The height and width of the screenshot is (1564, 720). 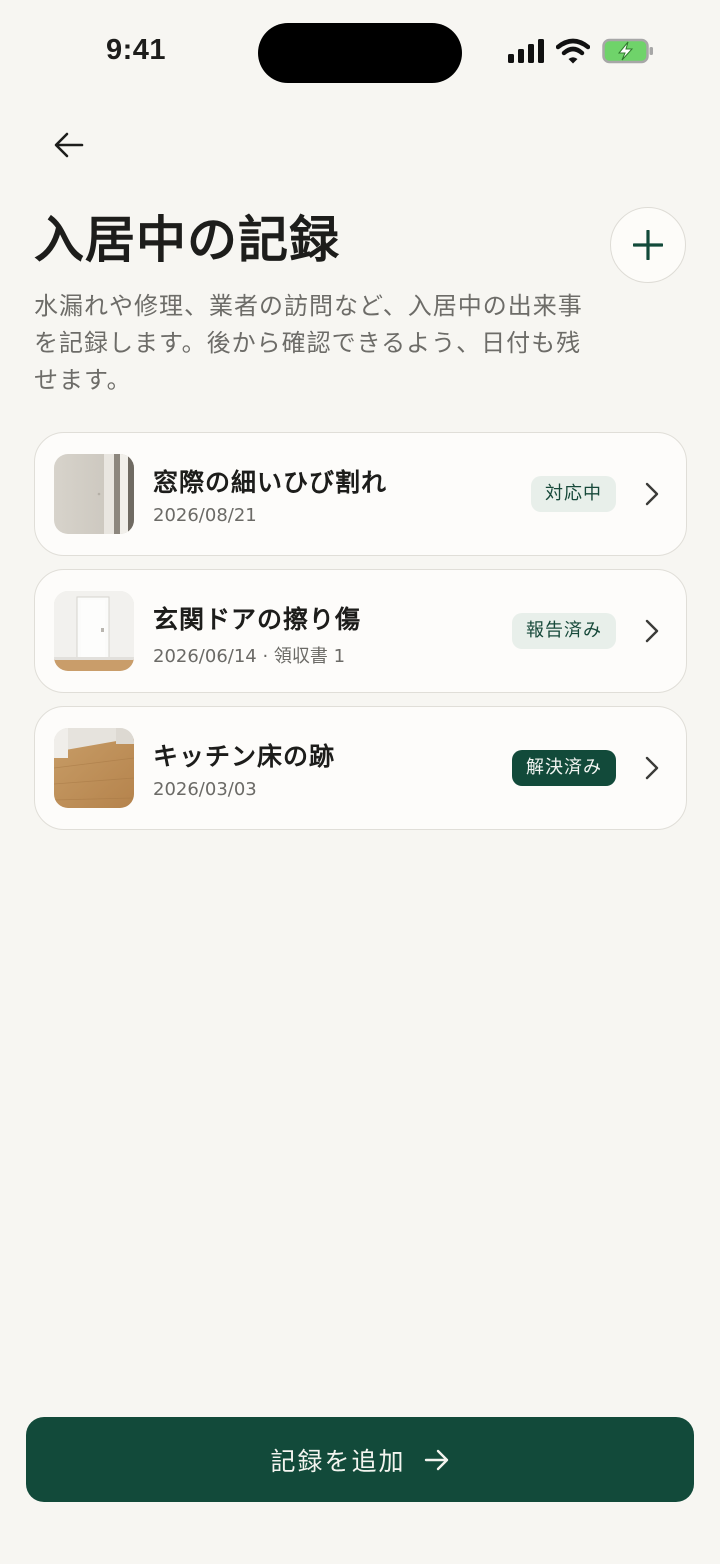 What do you see at coordinates (94, 631) in the screenshot?
I see `record-thumbnail-entrance-door` at bounding box center [94, 631].